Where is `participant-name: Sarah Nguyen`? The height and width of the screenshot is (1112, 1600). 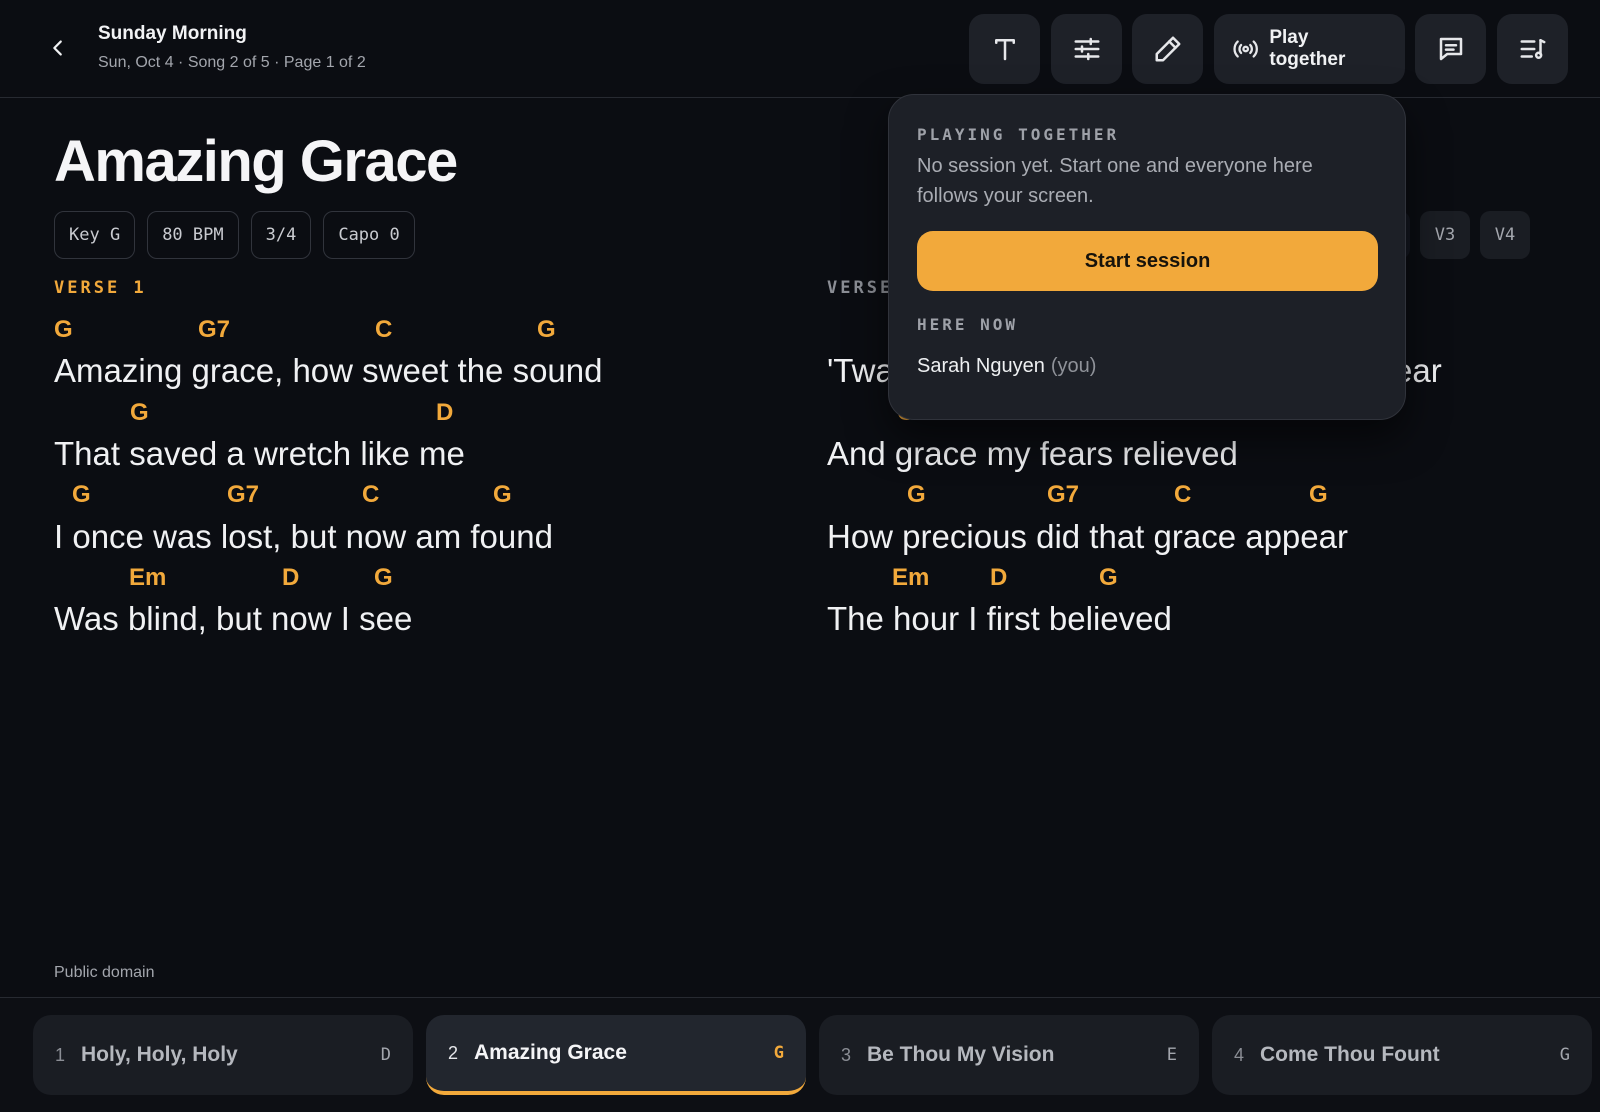
participant-name: Sarah Nguyen is located at coordinates (981, 366).